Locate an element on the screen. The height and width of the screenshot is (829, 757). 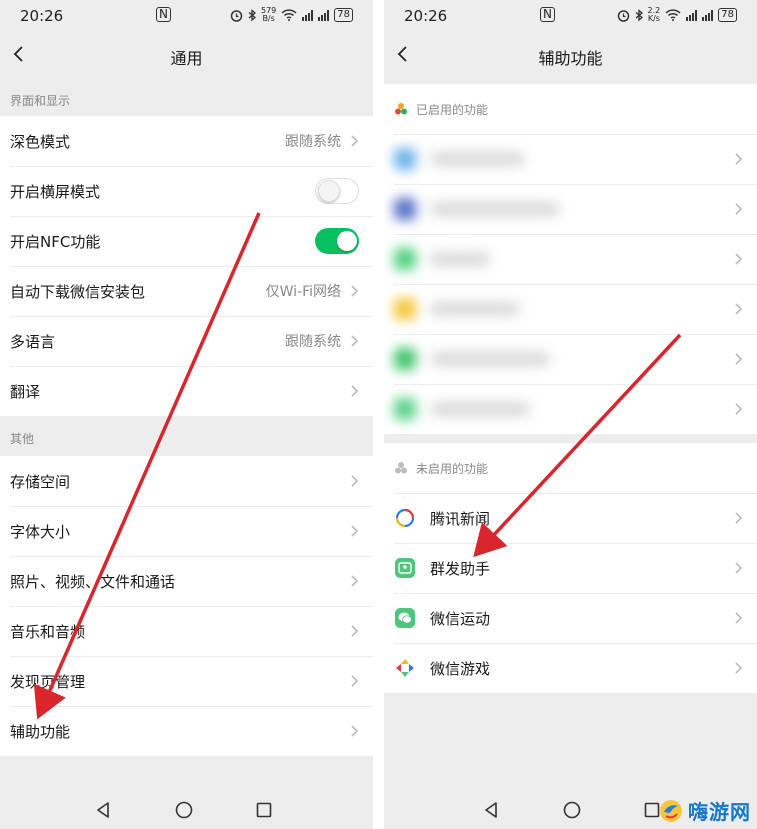
row-label: 开启横屏模式 is located at coordinates (55, 191).